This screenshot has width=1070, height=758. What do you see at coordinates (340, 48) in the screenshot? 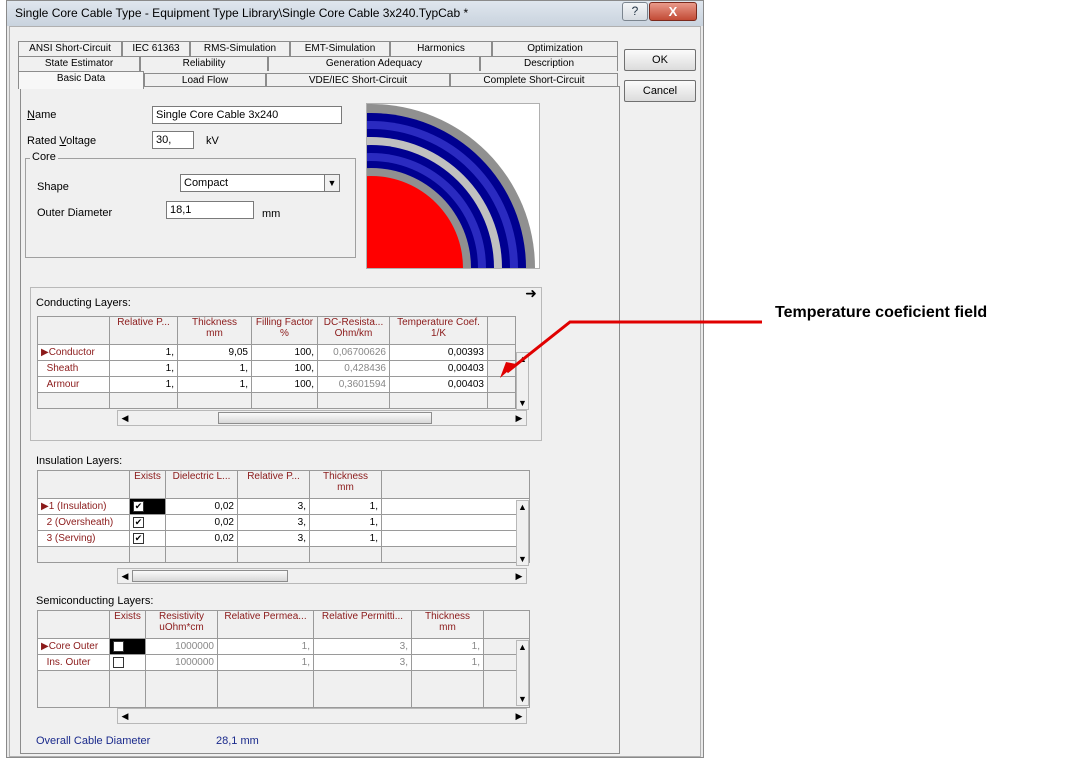
I see `tab-emt-simulation: EMT-Simulation` at bounding box center [340, 48].